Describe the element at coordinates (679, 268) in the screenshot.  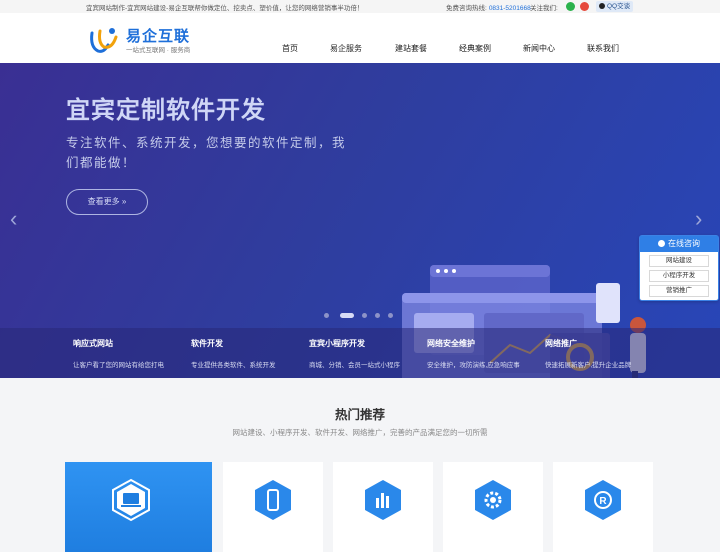
I see `online-consult-panel: 在线咨询 网站建设 小程序开发 营销推广` at that location.